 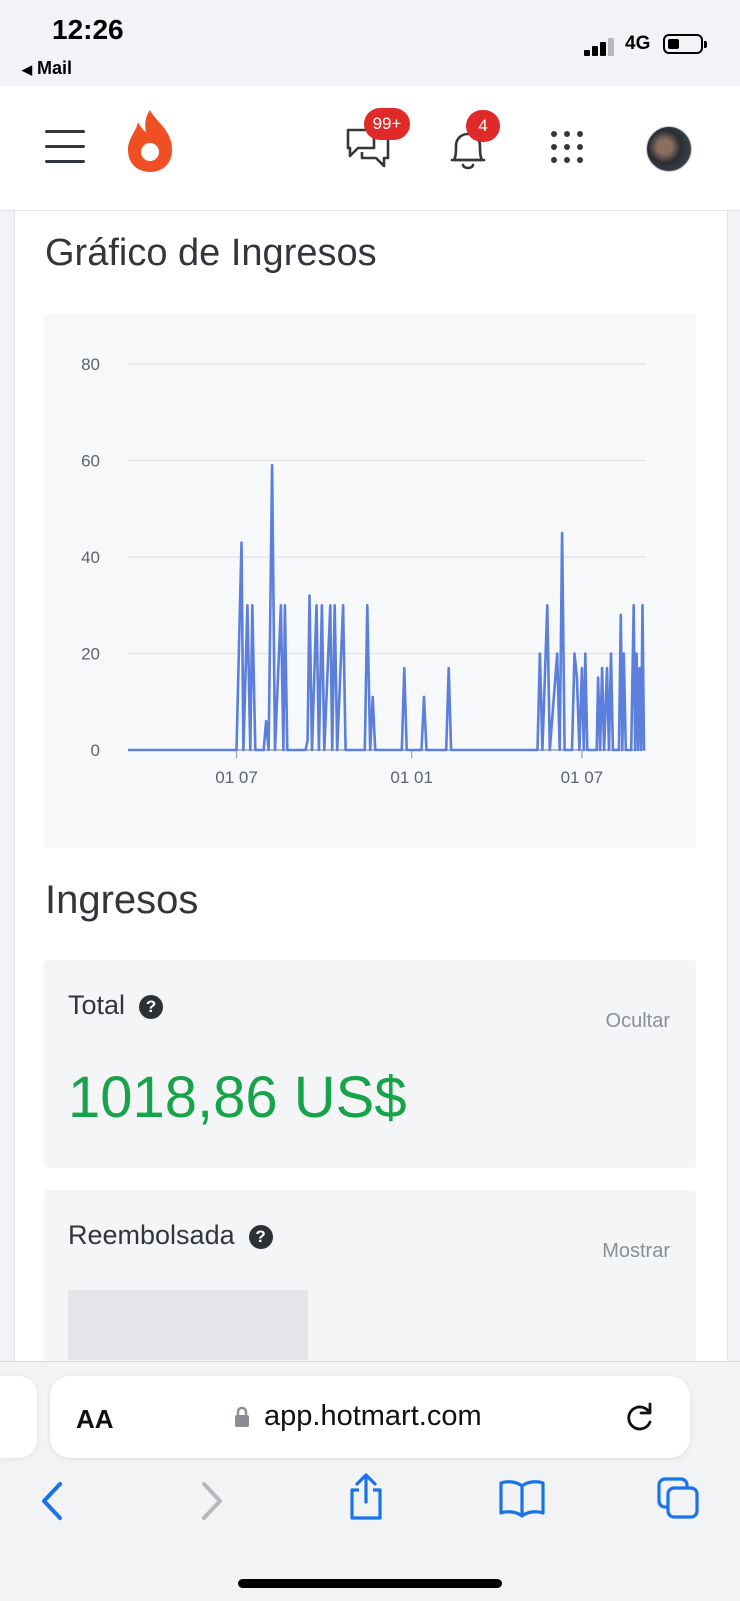 What do you see at coordinates (638, 1021) in the screenshot?
I see `hide-total-button: Ocultar` at bounding box center [638, 1021].